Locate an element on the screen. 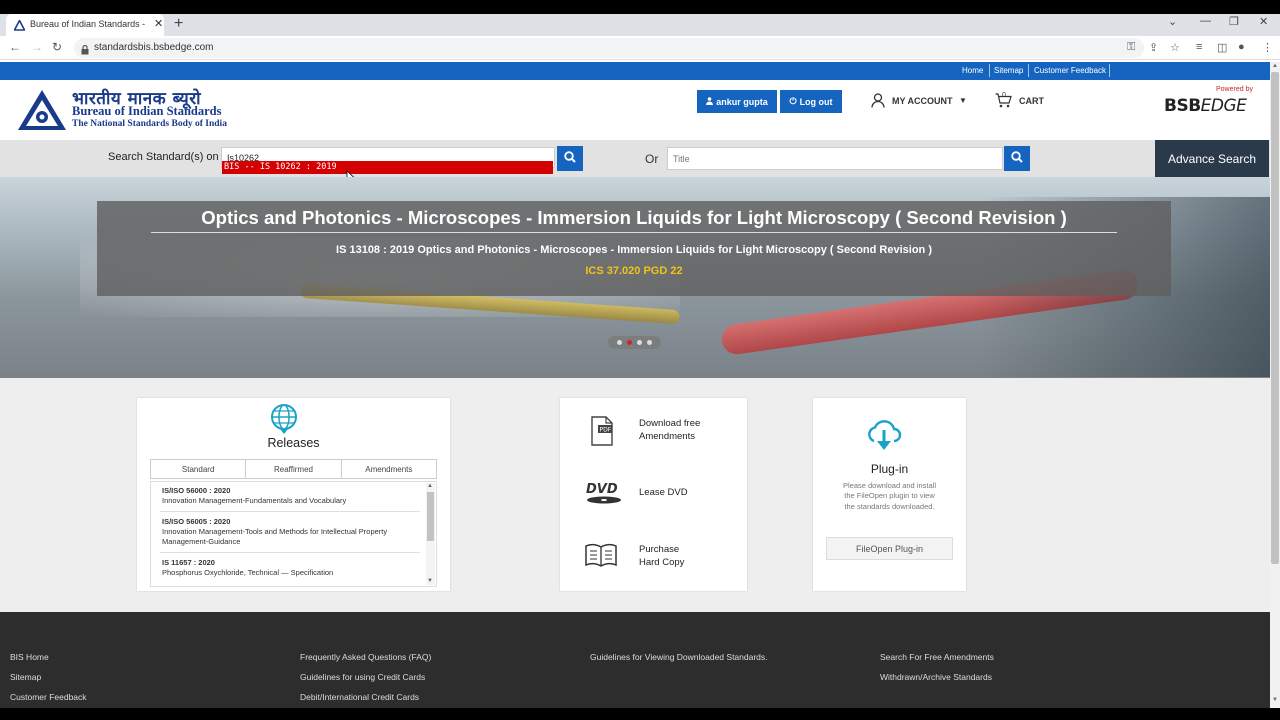 The width and height of the screenshot is (1280, 720). sitemap-link: Sitemap is located at coordinates (1008, 70).